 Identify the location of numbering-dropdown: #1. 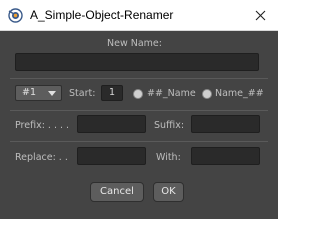
(38, 93).